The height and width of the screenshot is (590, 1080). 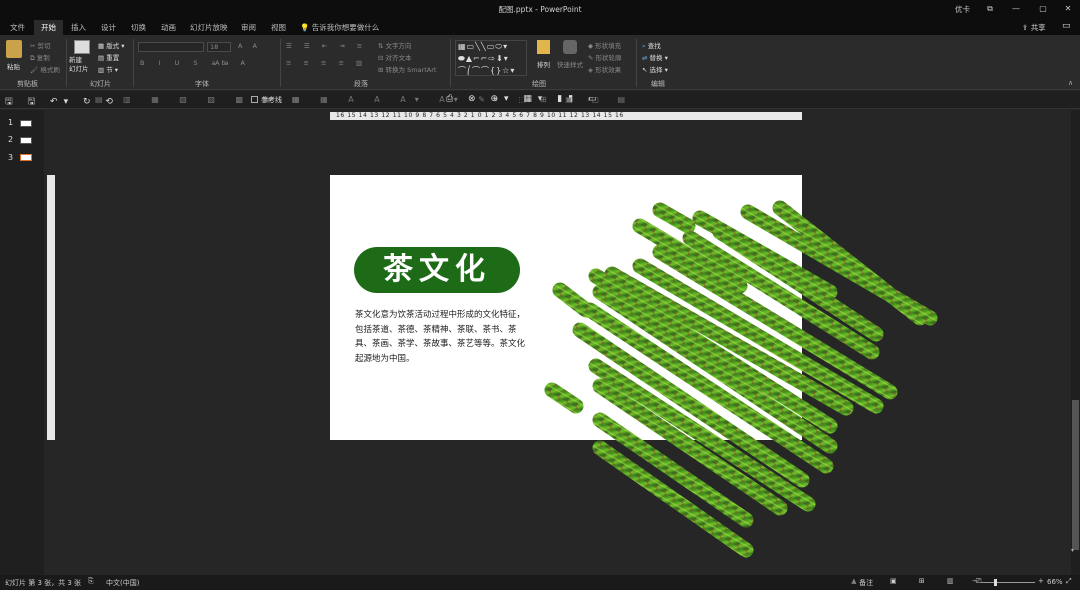 I want to click on reset-icon: ▤, so click(x=101, y=58).